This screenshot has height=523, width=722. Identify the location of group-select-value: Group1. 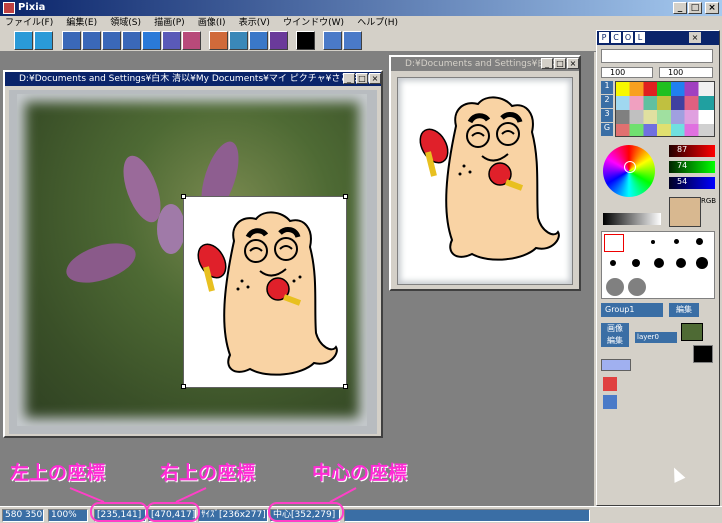
(620, 309).